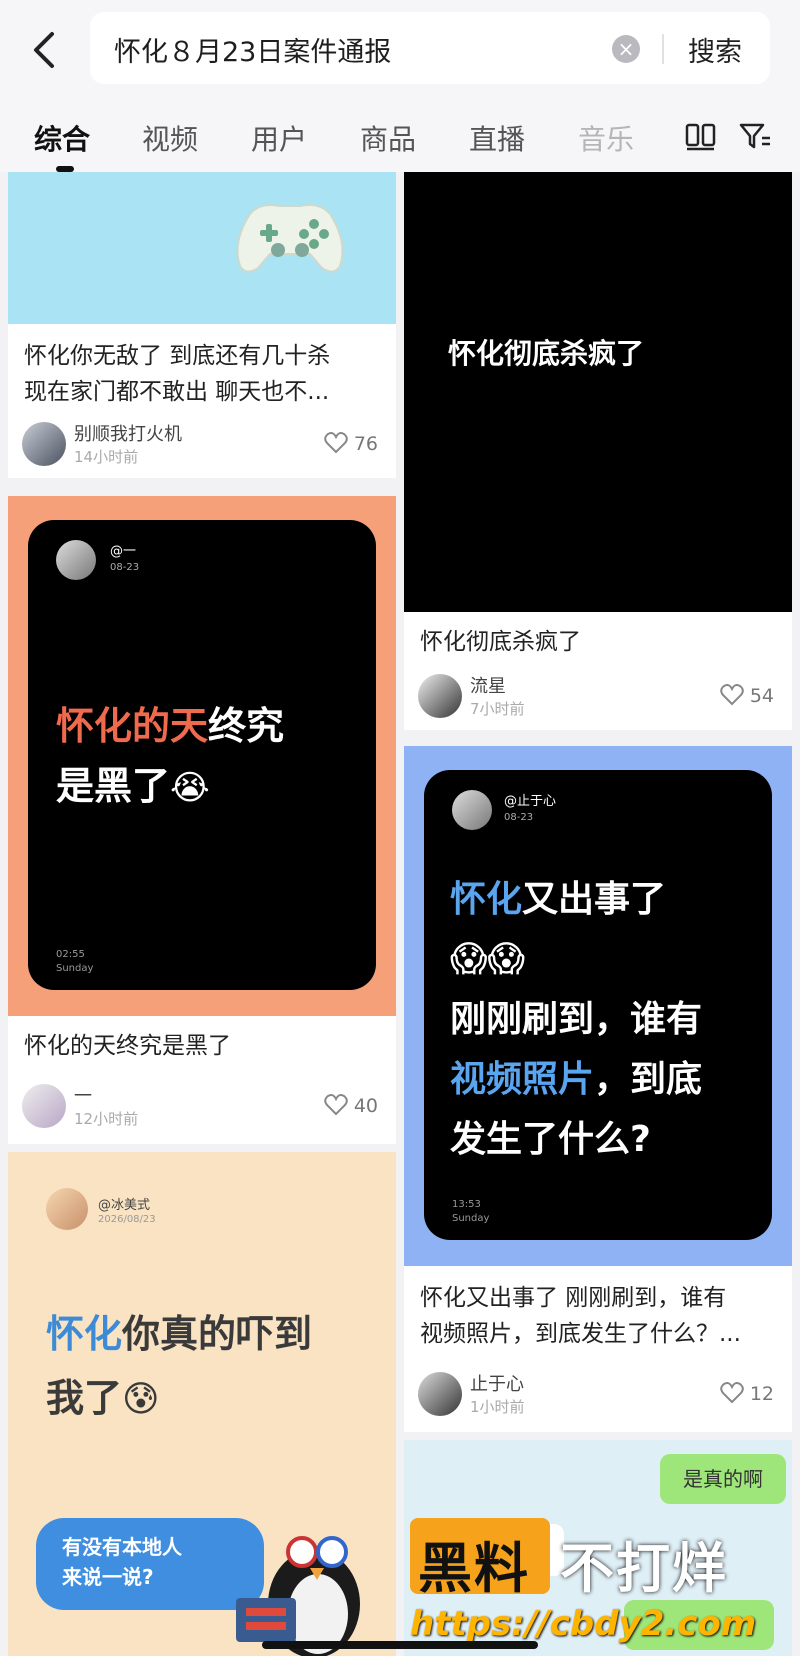  What do you see at coordinates (217, 1334) in the screenshot?
I see `poster-line-text: 你真的吓到` at bounding box center [217, 1334].